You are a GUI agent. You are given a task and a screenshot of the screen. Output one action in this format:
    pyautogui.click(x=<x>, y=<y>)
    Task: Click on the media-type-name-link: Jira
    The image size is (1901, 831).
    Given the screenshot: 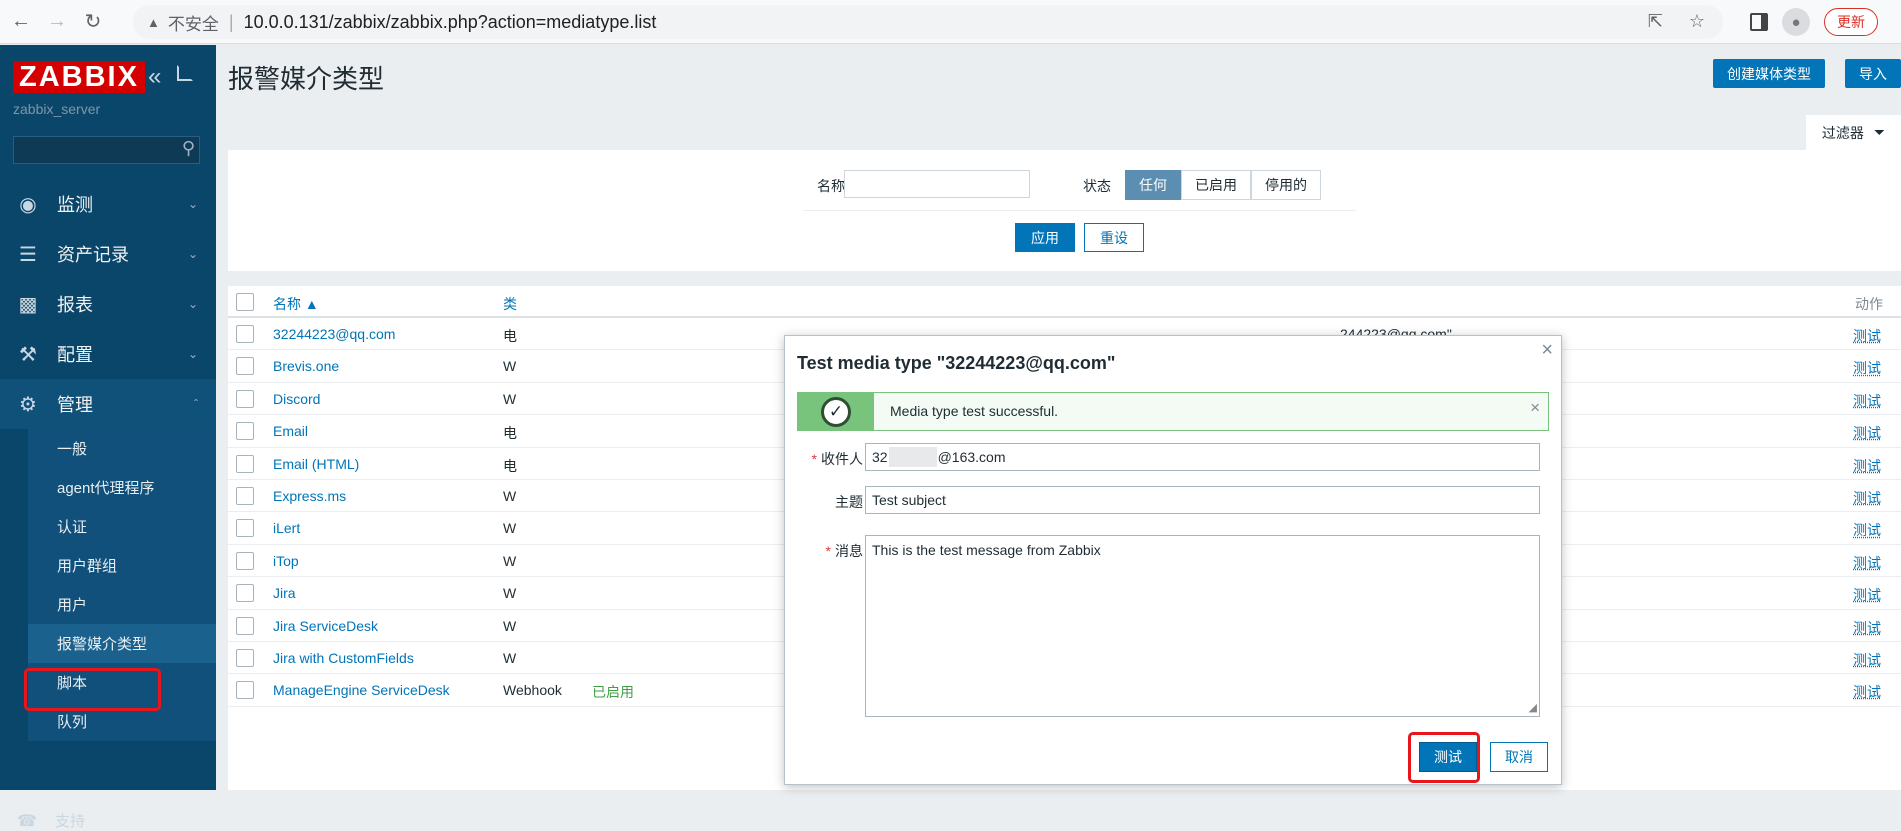 What is the action you would take?
    pyautogui.click(x=284, y=593)
    